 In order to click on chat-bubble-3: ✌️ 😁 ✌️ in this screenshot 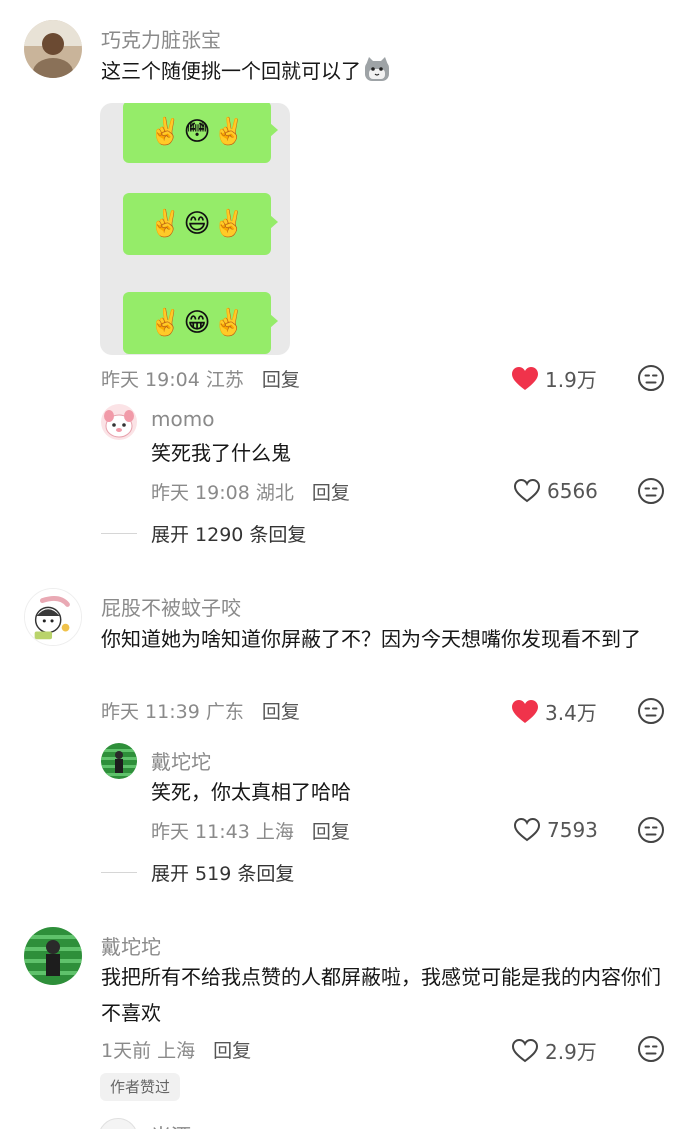, I will do `click(200, 323)`.